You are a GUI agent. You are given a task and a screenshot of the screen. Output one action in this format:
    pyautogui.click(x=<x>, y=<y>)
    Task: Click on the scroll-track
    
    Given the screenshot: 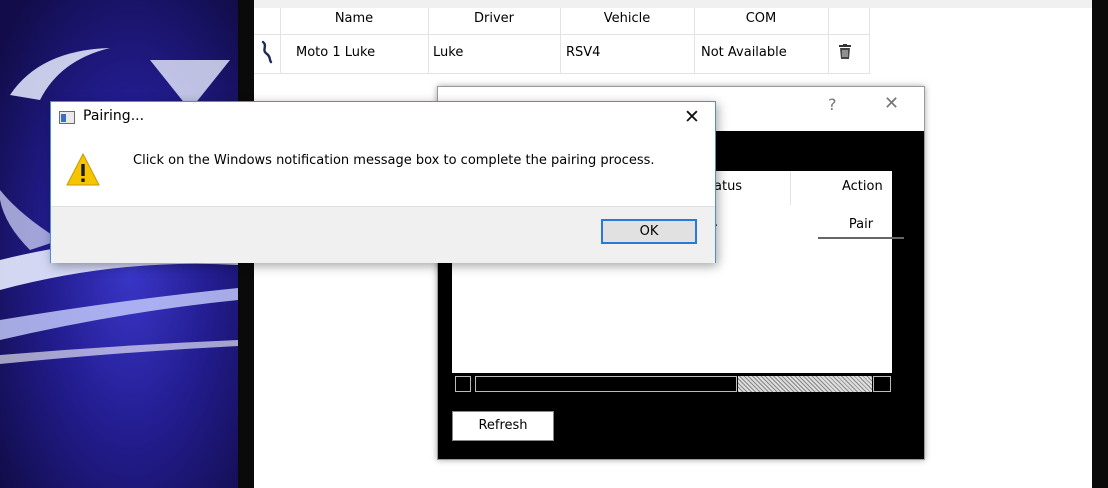 What is the action you would take?
    pyautogui.click(x=805, y=384)
    